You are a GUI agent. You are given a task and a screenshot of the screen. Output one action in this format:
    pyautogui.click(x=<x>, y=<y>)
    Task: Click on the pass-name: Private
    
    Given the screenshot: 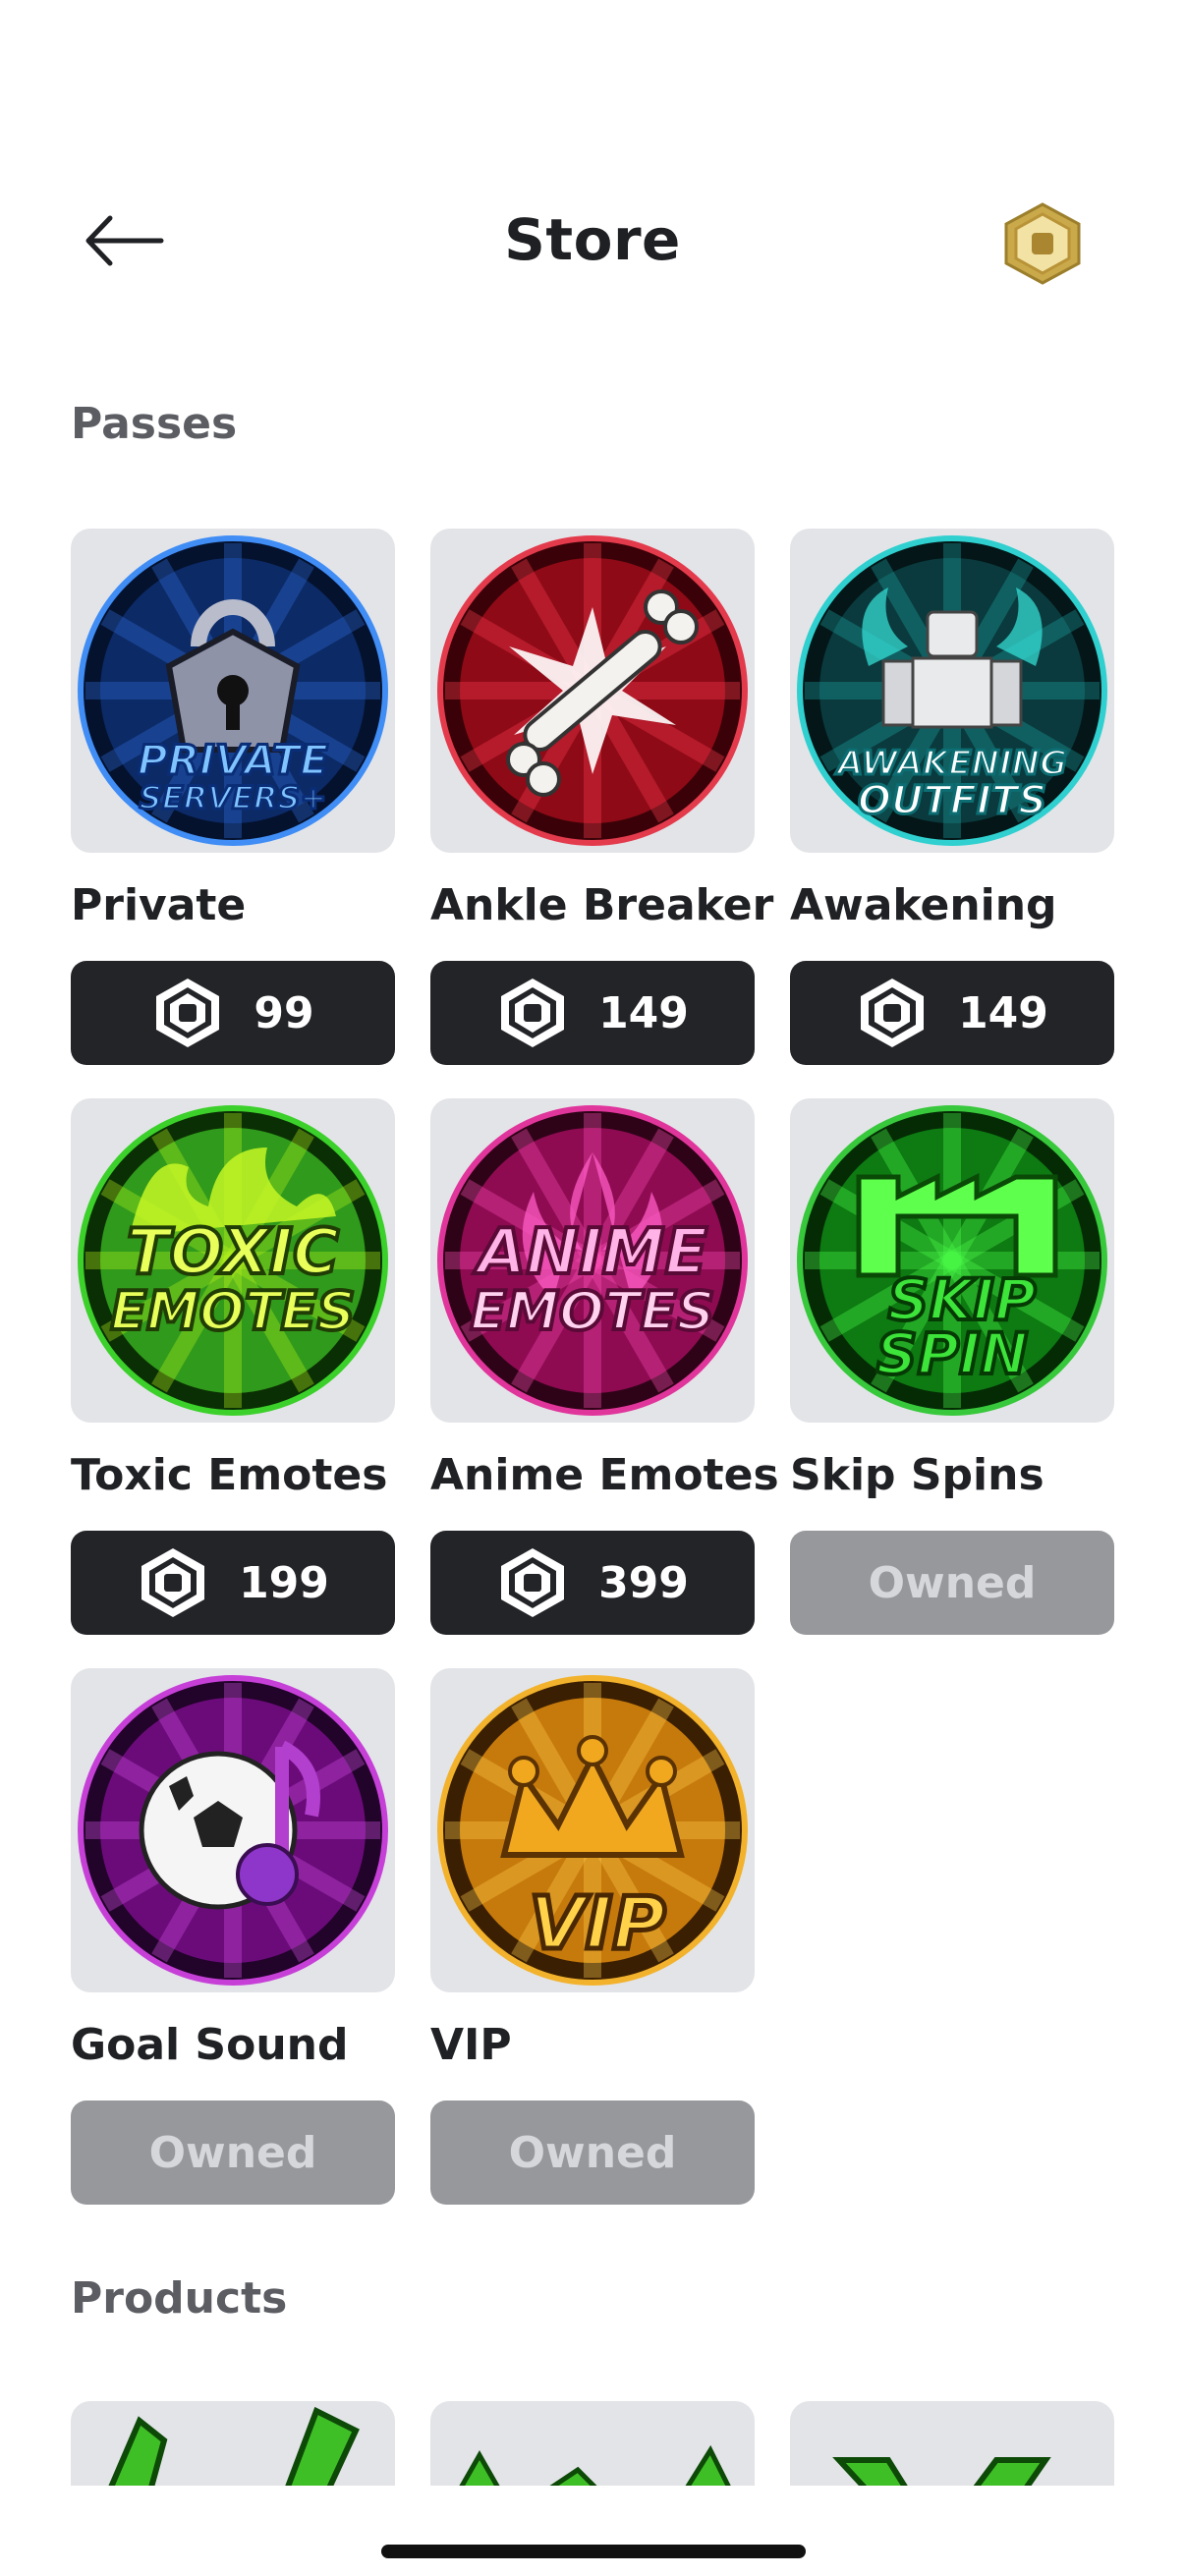 What is the action you would take?
    pyautogui.click(x=159, y=905)
    